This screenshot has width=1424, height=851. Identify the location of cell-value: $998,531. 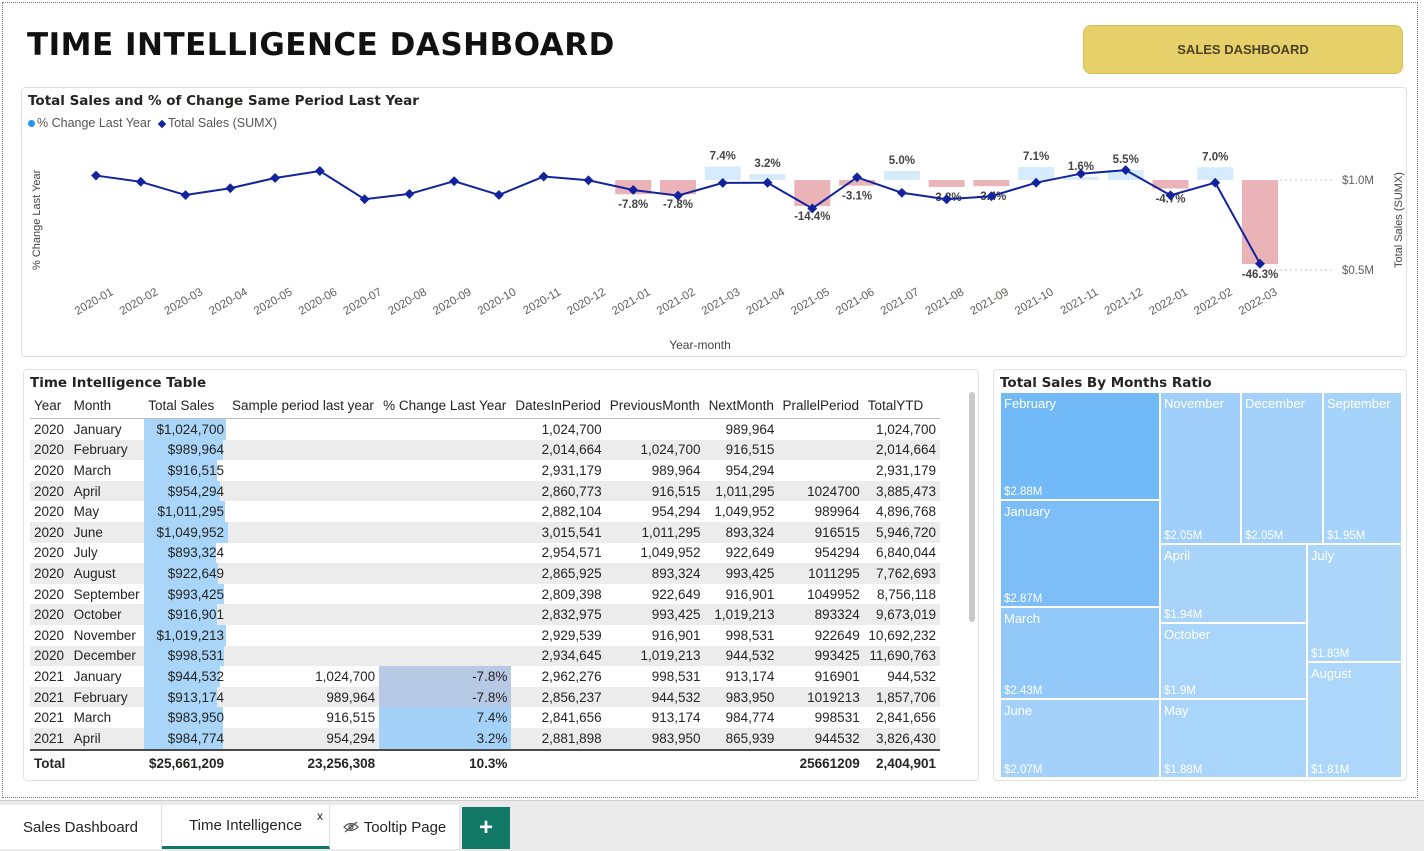
(196, 656).